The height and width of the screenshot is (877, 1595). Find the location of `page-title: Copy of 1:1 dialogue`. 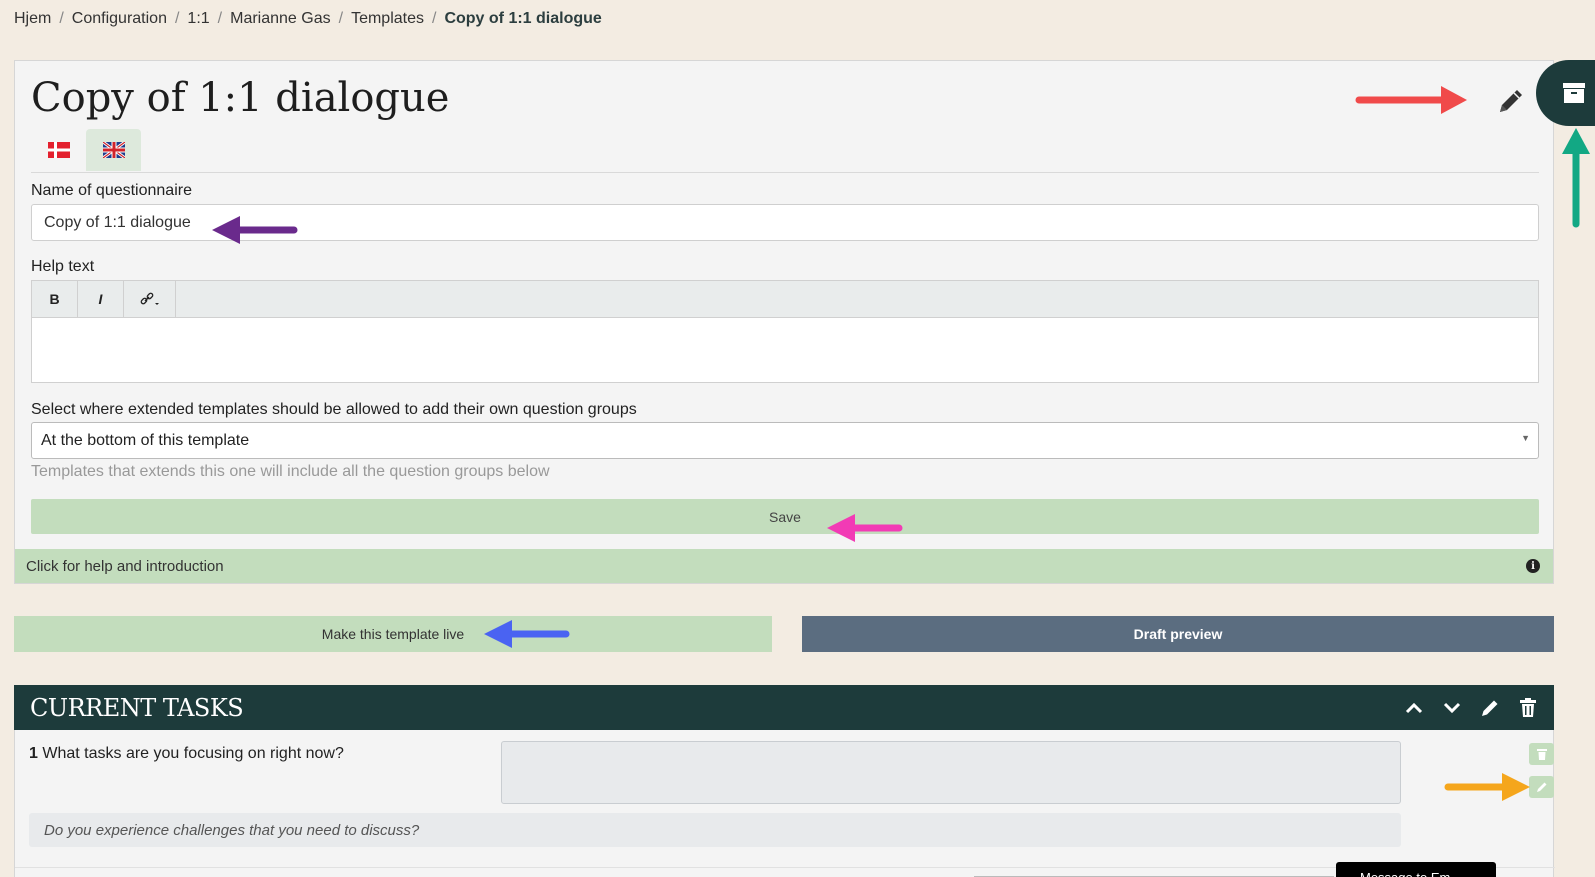

page-title: Copy of 1:1 dialogue is located at coordinates (240, 98).